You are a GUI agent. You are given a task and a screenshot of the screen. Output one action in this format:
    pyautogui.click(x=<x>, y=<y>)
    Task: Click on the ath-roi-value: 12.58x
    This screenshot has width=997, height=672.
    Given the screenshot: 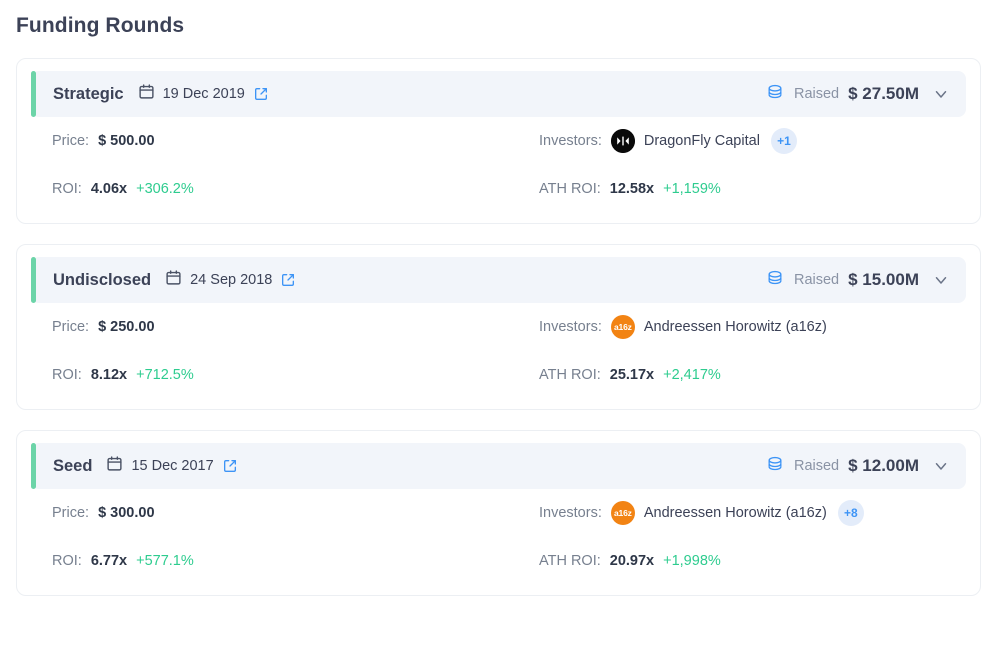 What is the action you would take?
    pyautogui.click(x=632, y=189)
    